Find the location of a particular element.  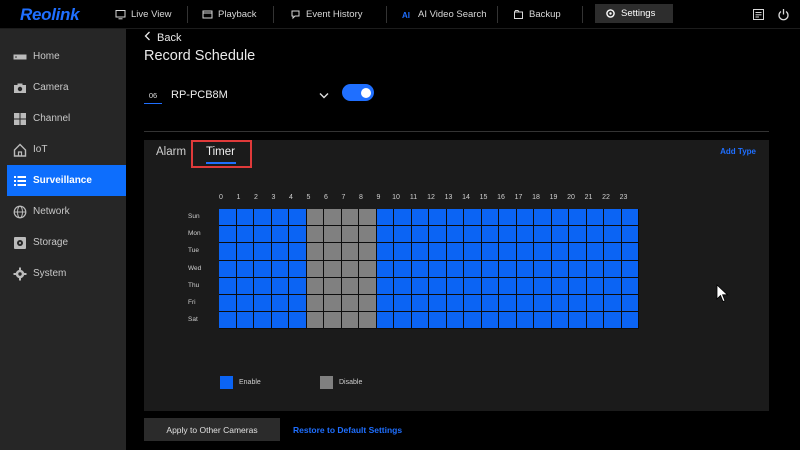

nav-live-view: Live View is located at coordinates (143, 14).